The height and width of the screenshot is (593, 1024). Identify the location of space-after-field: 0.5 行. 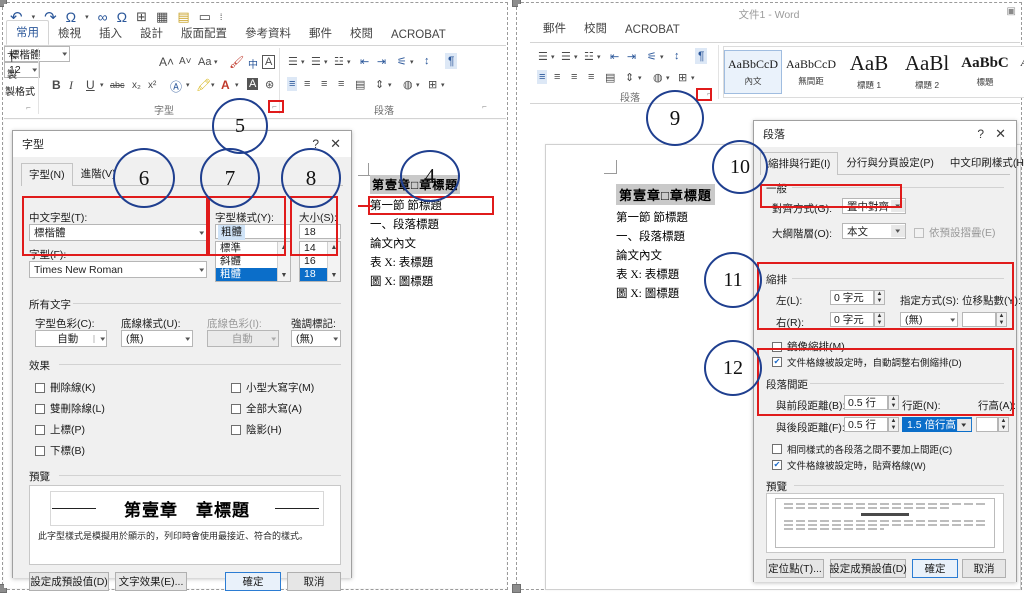
(866, 424).